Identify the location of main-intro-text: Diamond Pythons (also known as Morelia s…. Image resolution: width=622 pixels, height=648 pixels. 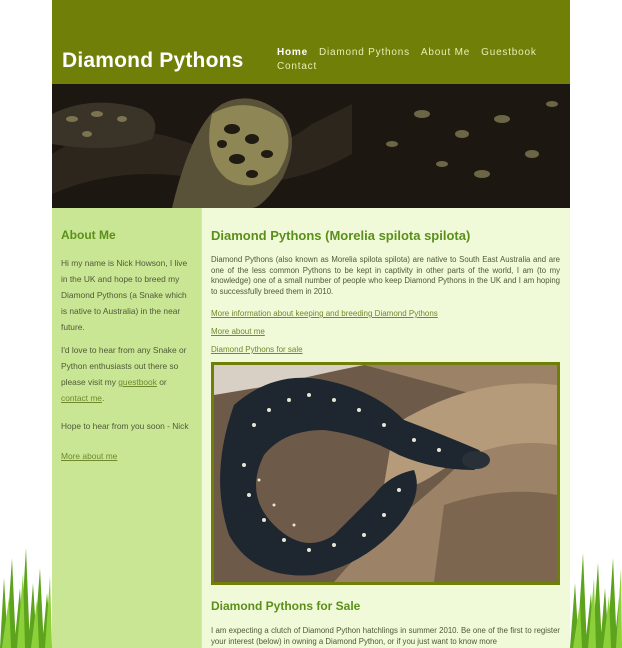
(385, 275).